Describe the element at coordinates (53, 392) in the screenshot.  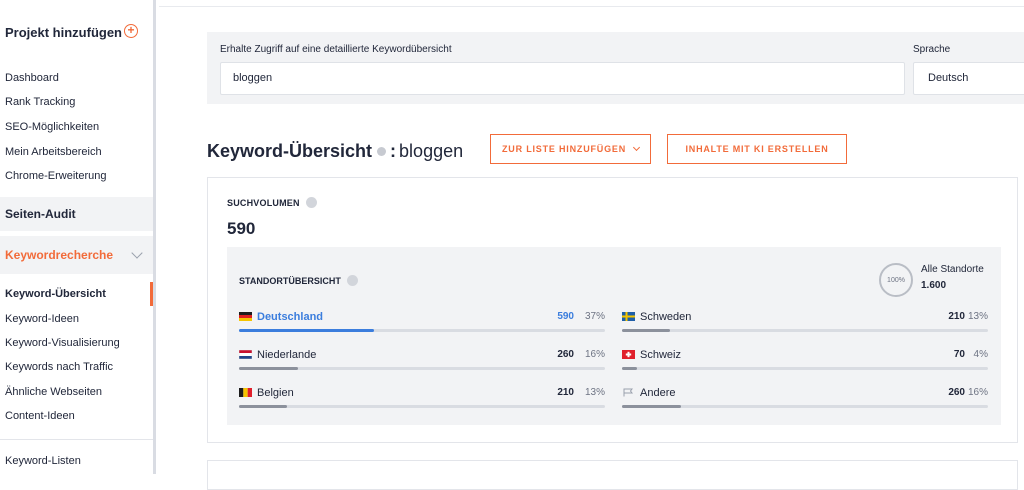
I see `sidebar-item-similar-websites: Ähnliche Webseiten` at that location.